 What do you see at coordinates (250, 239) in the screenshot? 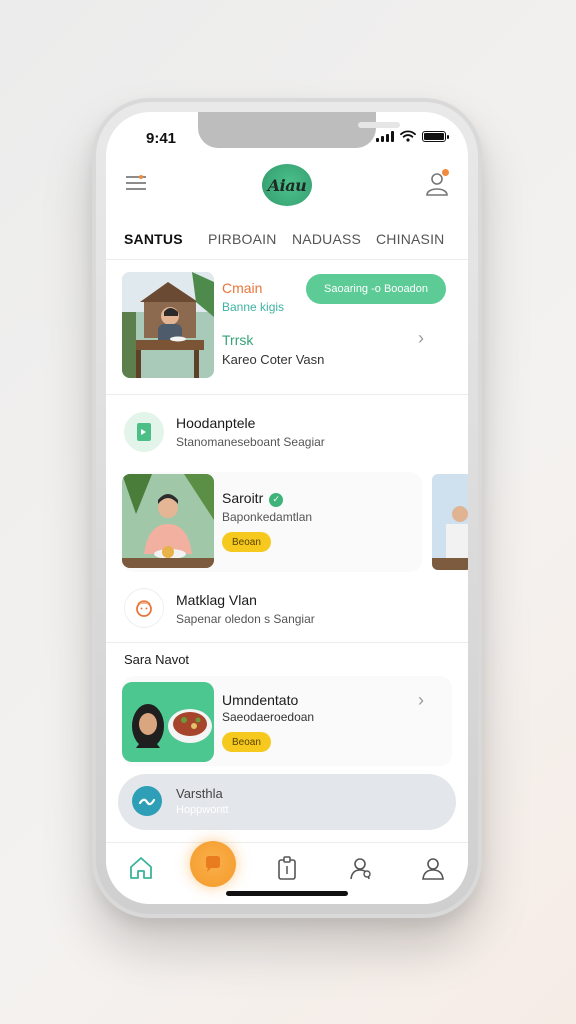
I see `tab-pirboain: PIRBOAIN` at bounding box center [250, 239].